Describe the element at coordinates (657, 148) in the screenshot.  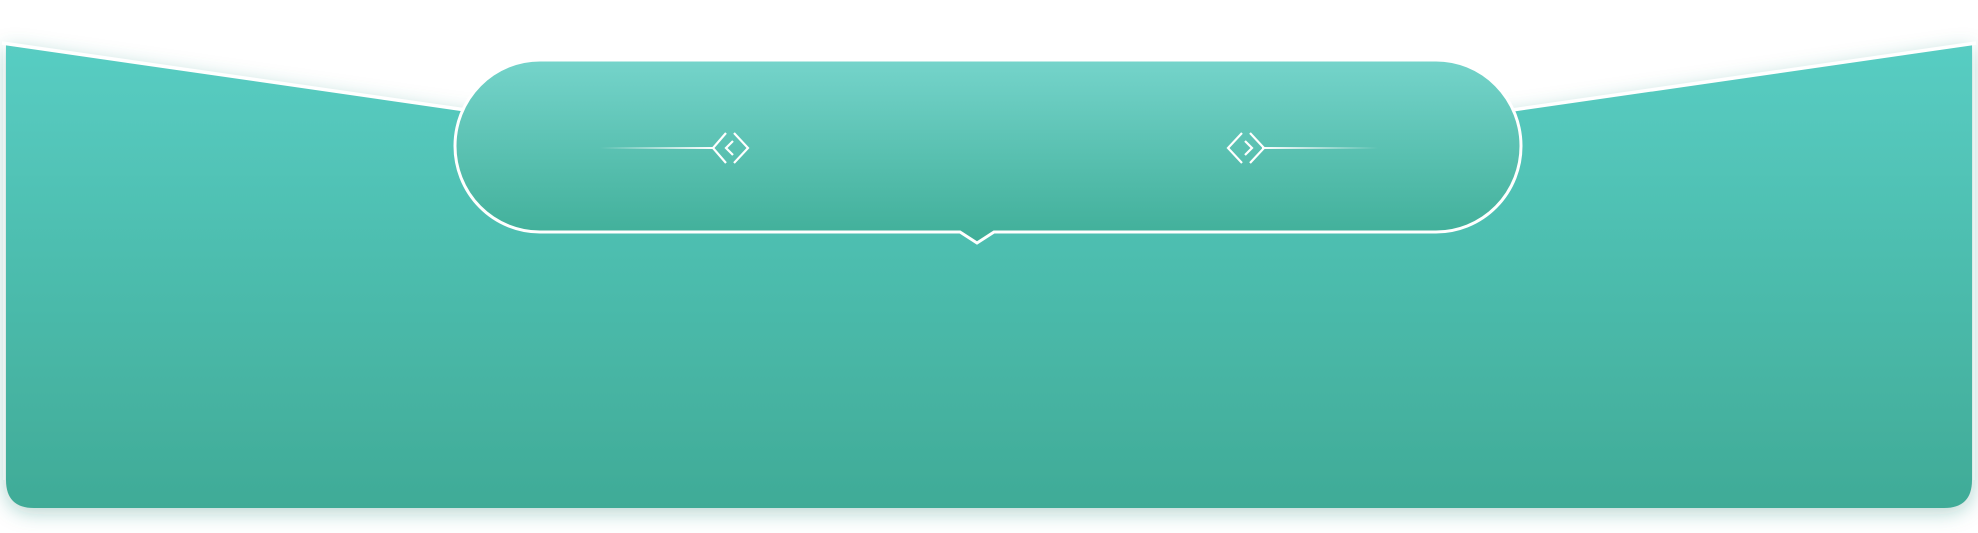
I see `left-ornament-line` at that location.